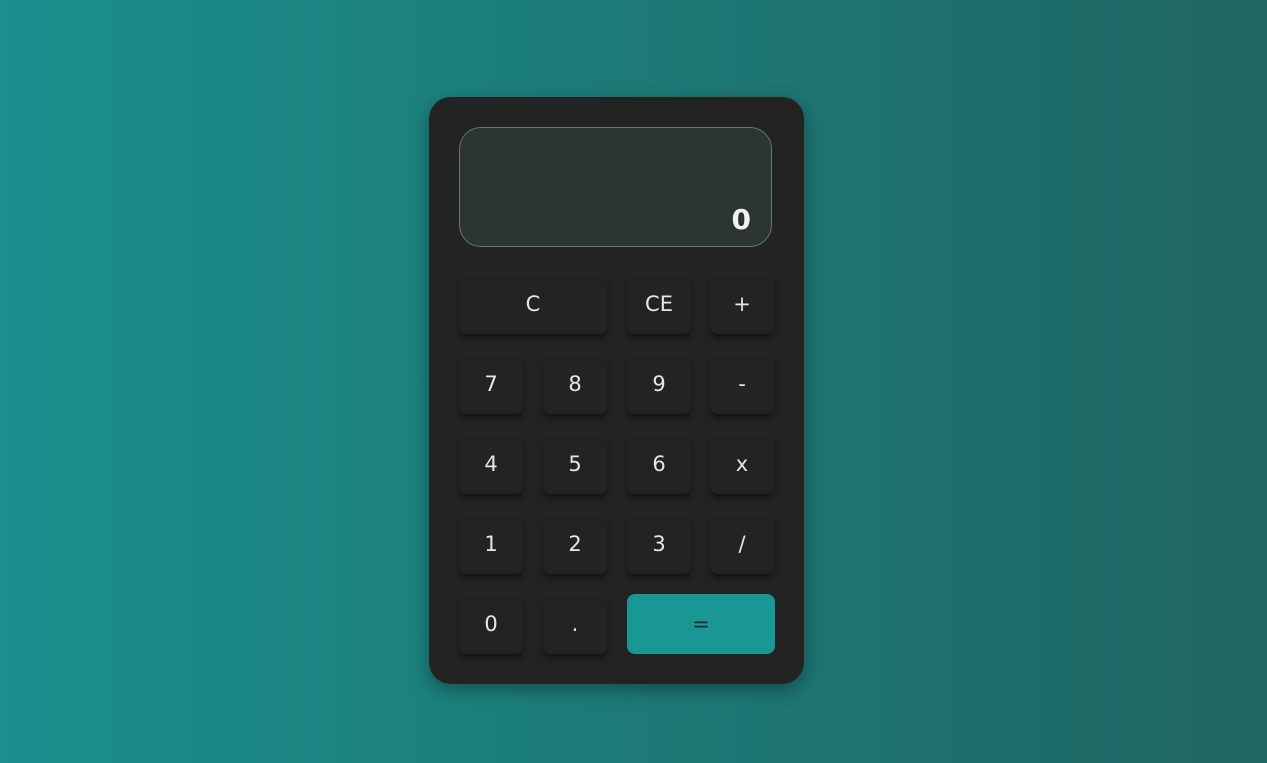  I want to click on calculator-display: 0, so click(615, 187).